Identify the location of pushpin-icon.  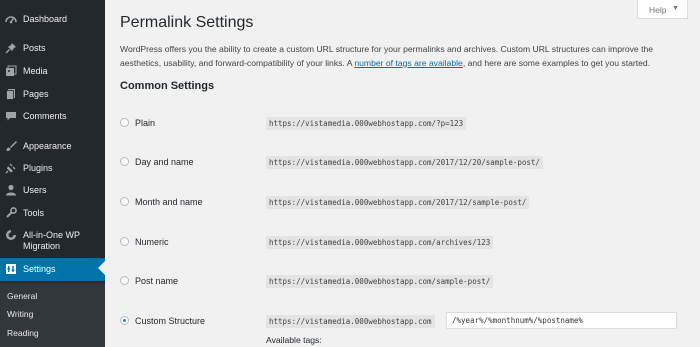
(10, 48).